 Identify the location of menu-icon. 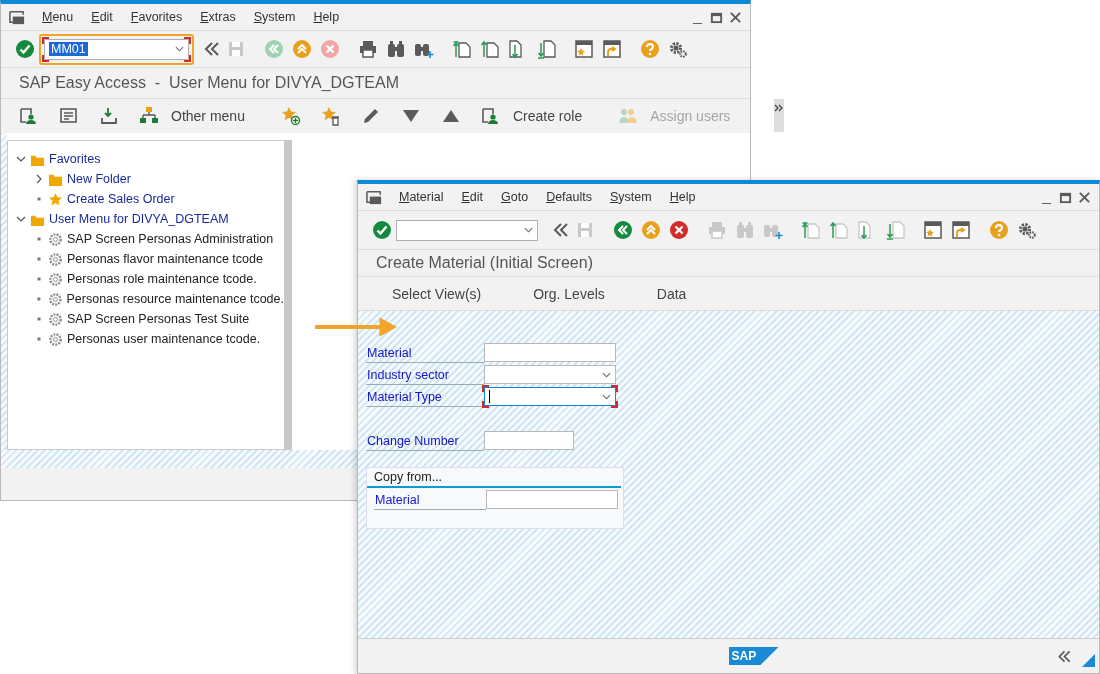
(69, 115).